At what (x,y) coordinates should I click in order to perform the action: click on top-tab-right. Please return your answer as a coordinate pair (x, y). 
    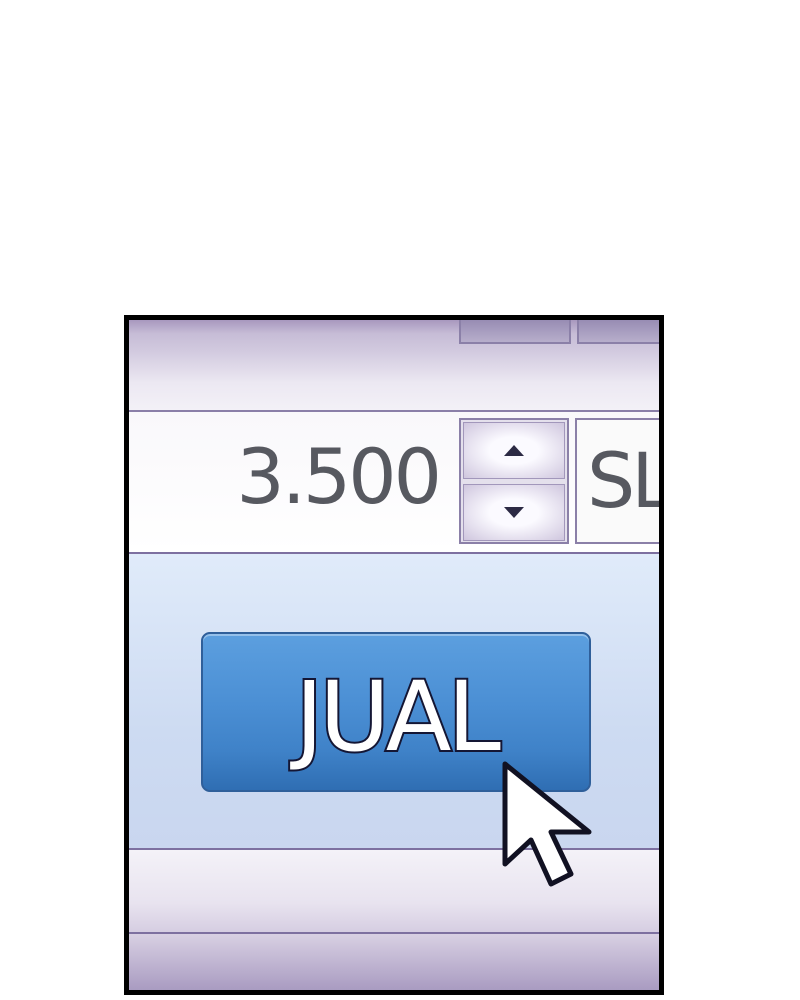
    Looking at the image, I should click on (618, 332).